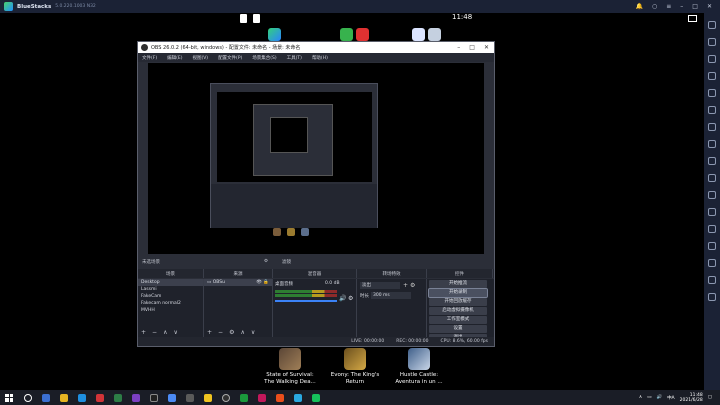 Image resolution: width=720 pixels, height=405 pixels. Describe the element at coordinates (418, 34) in the screenshot. I see `camera-app-icon` at that location.